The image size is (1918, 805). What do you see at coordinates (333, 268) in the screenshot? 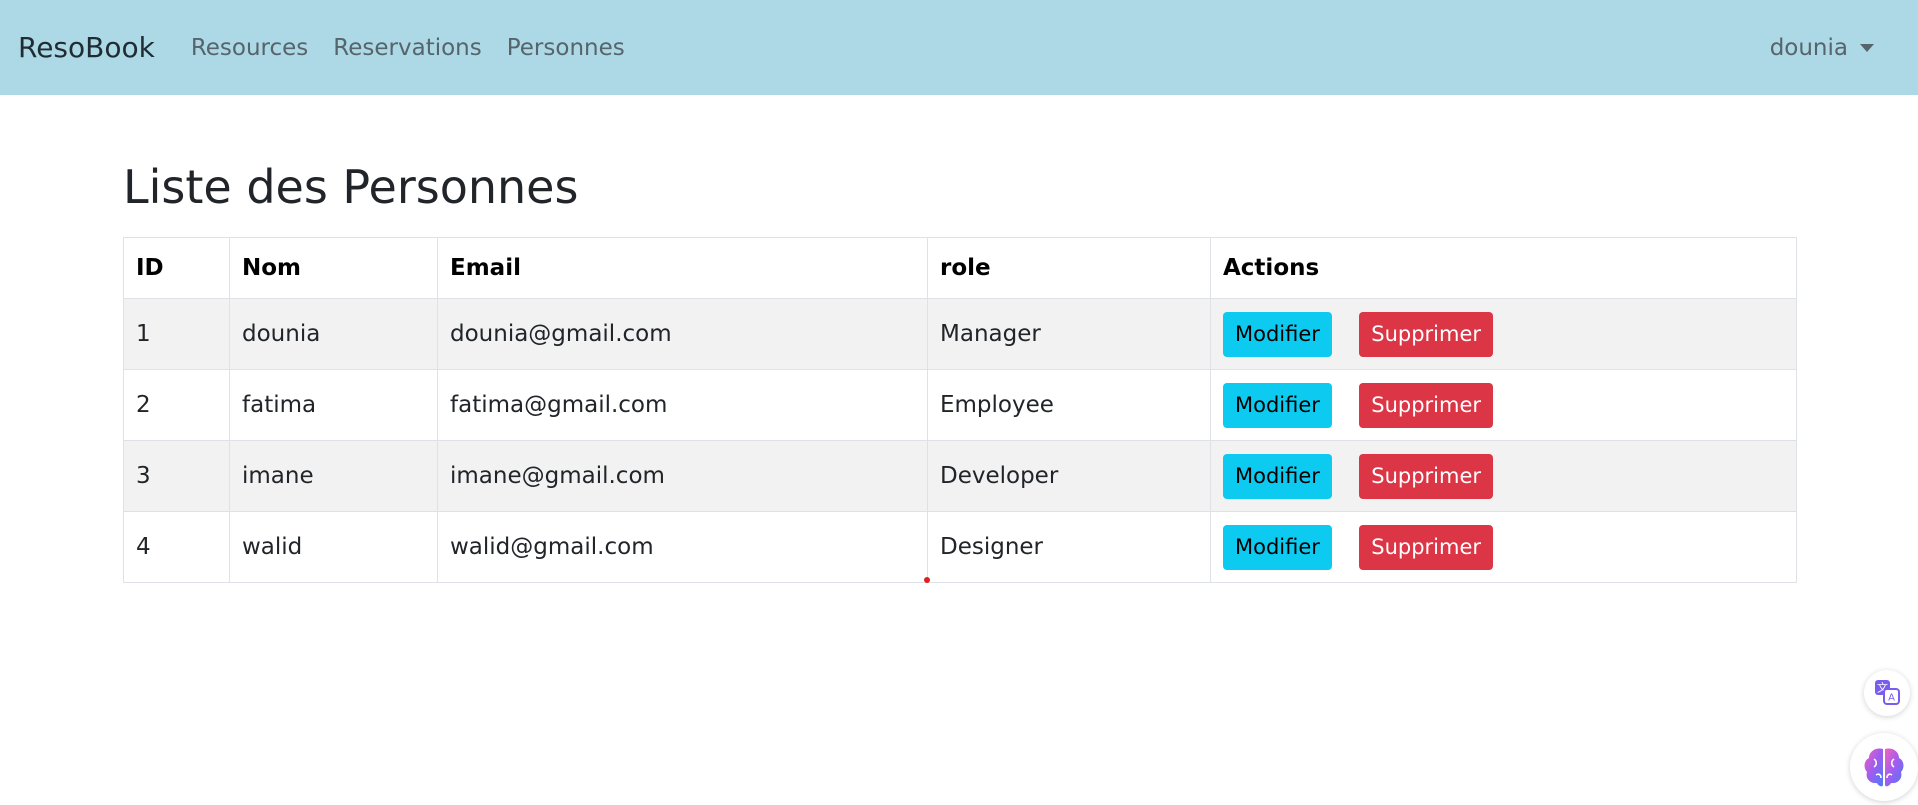
I see `header-nom: Nom` at bounding box center [333, 268].